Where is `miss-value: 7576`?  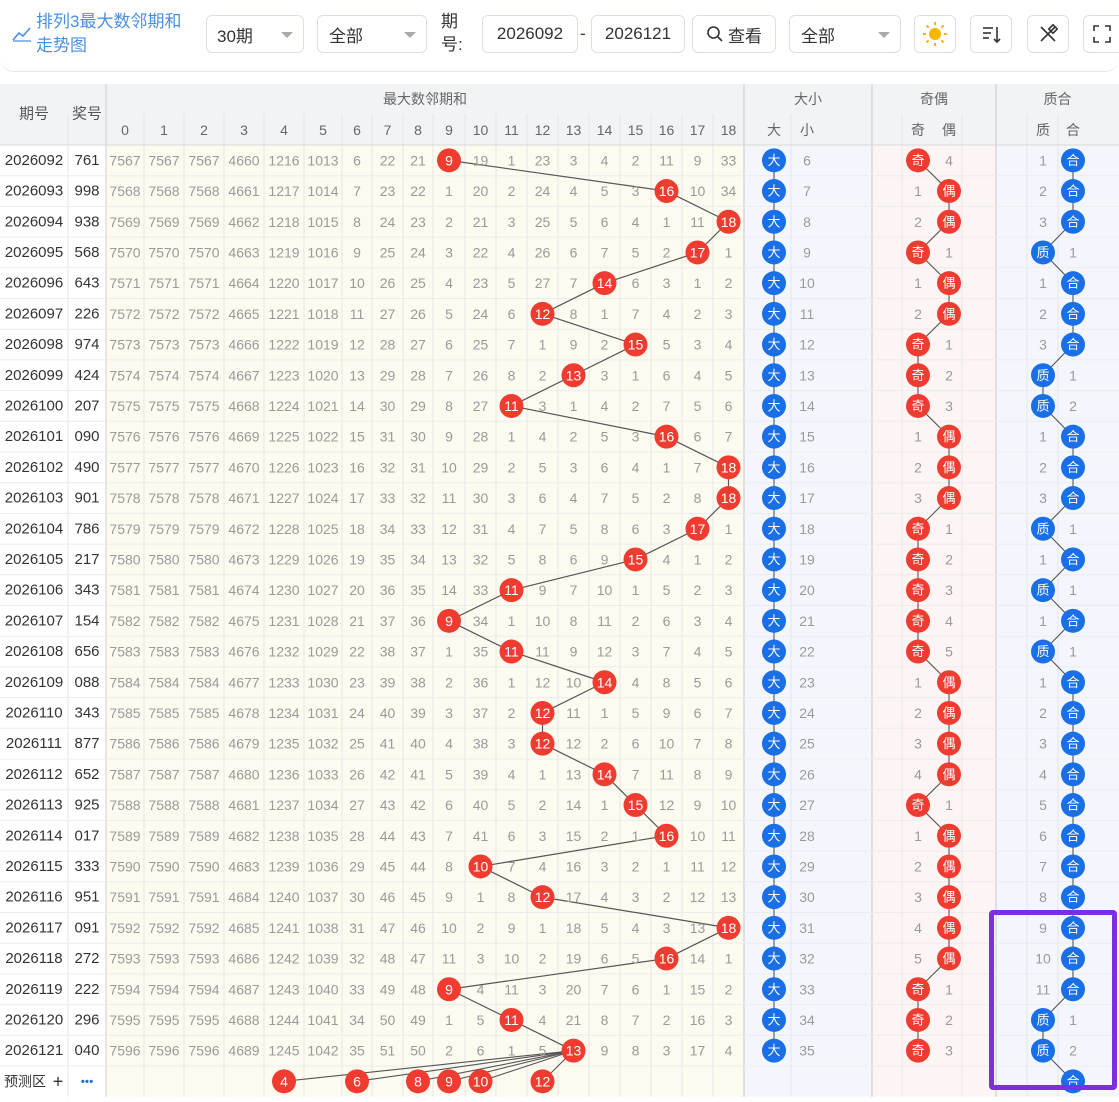 miss-value: 7576 is located at coordinates (163, 437).